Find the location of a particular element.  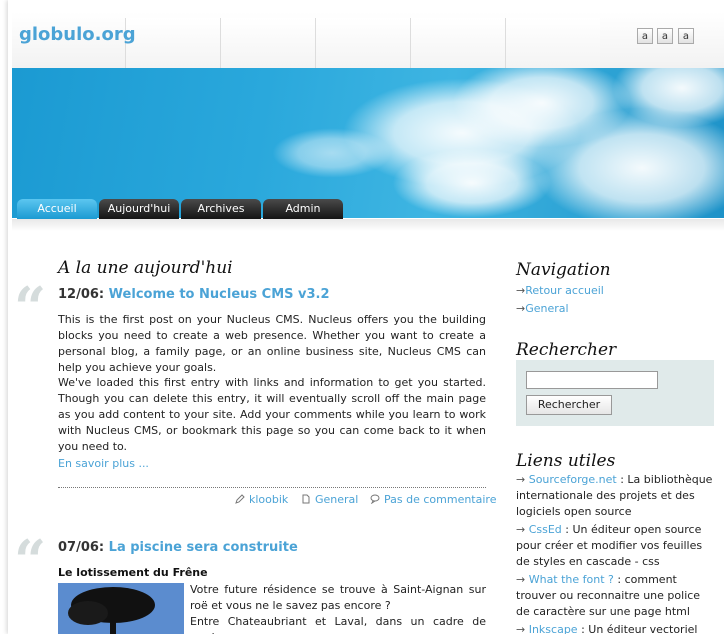

tab-admin: Admin is located at coordinates (303, 209).